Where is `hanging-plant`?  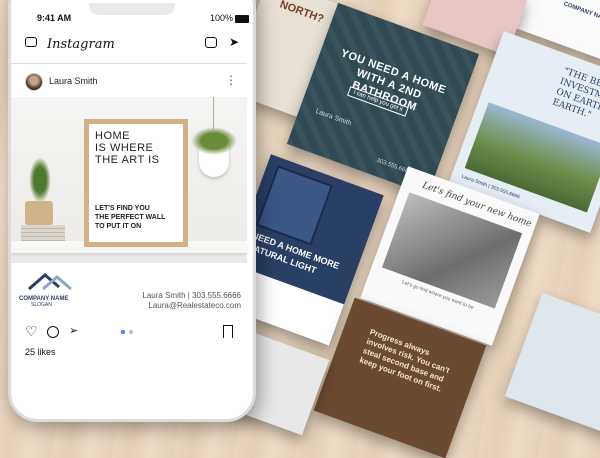 hanging-plant is located at coordinates (214, 141).